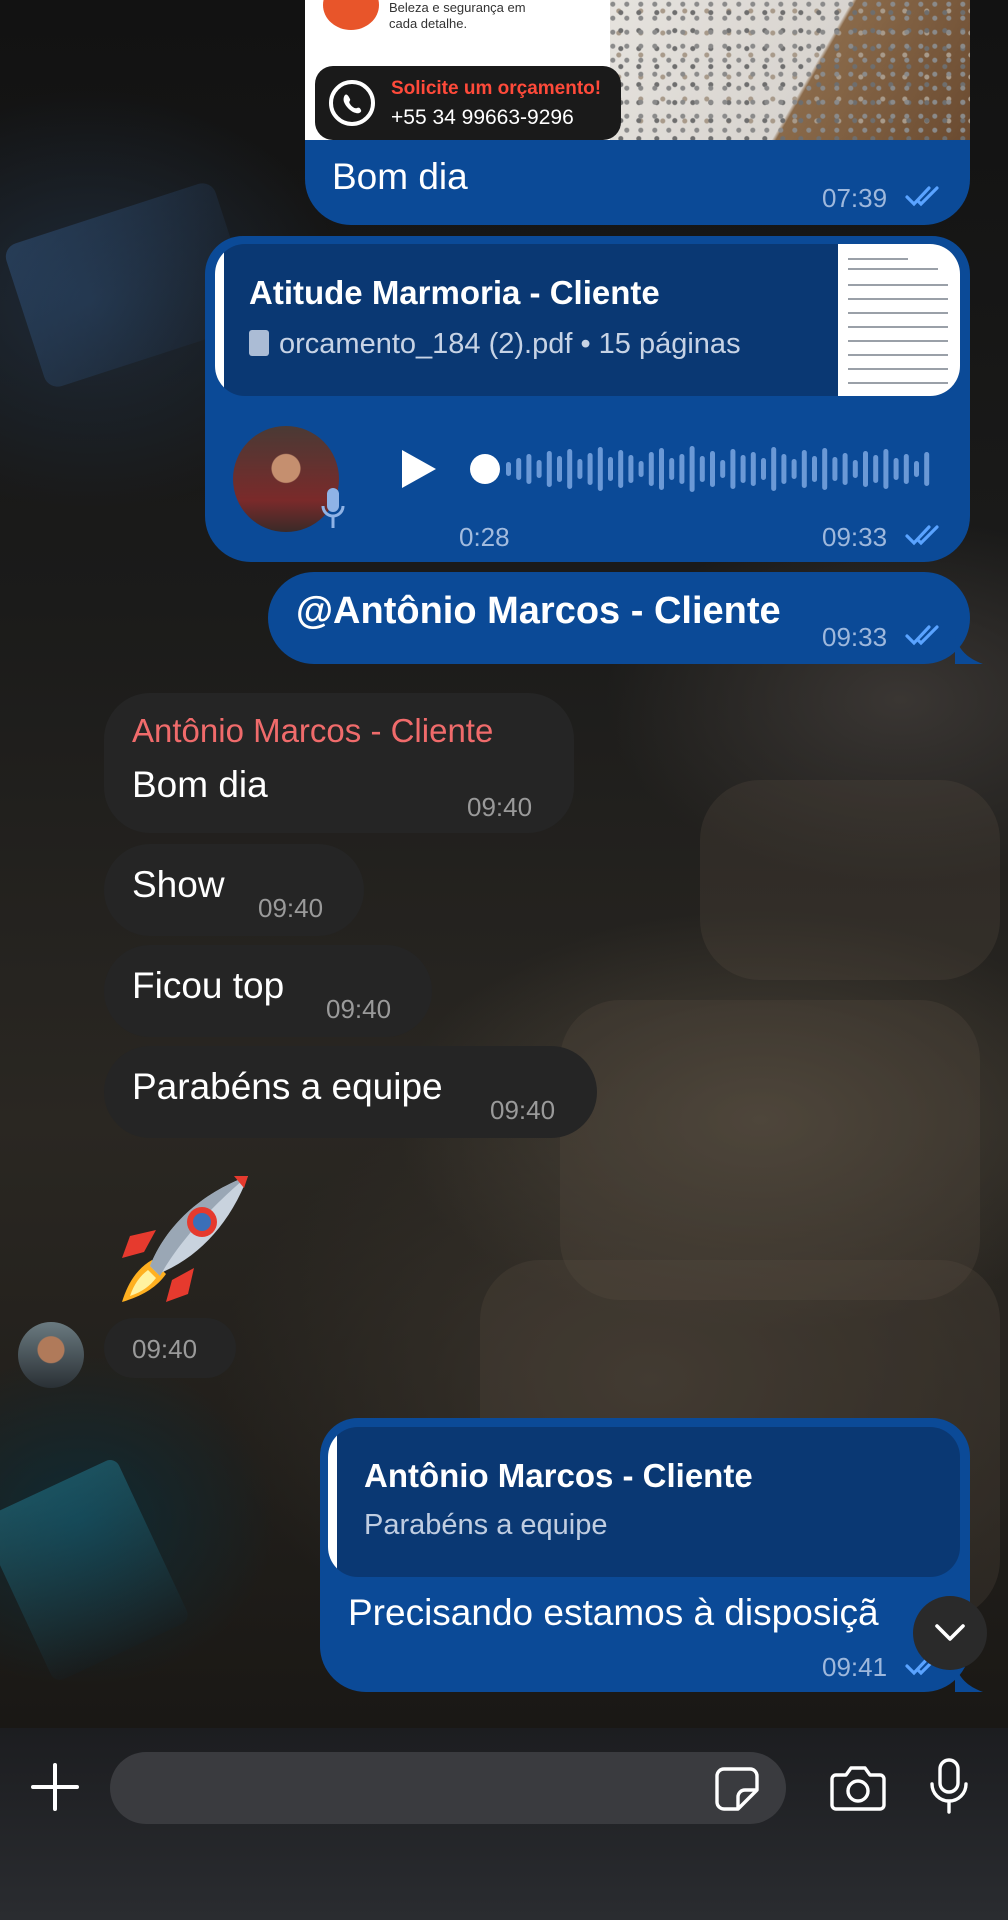  What do you see at coordinates (457, 15) in the screenshot?
I see `ad-tagline: Beleza e segurança em cada detalhe.` at bounding box center [457, 15].